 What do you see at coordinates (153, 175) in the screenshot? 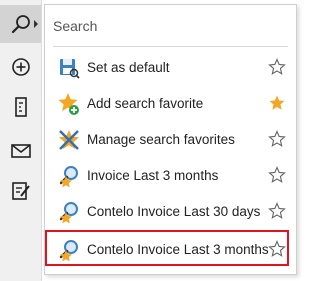
I see `menu-item-label: Invoice Last 3 months` at bounding box center [153, 175].